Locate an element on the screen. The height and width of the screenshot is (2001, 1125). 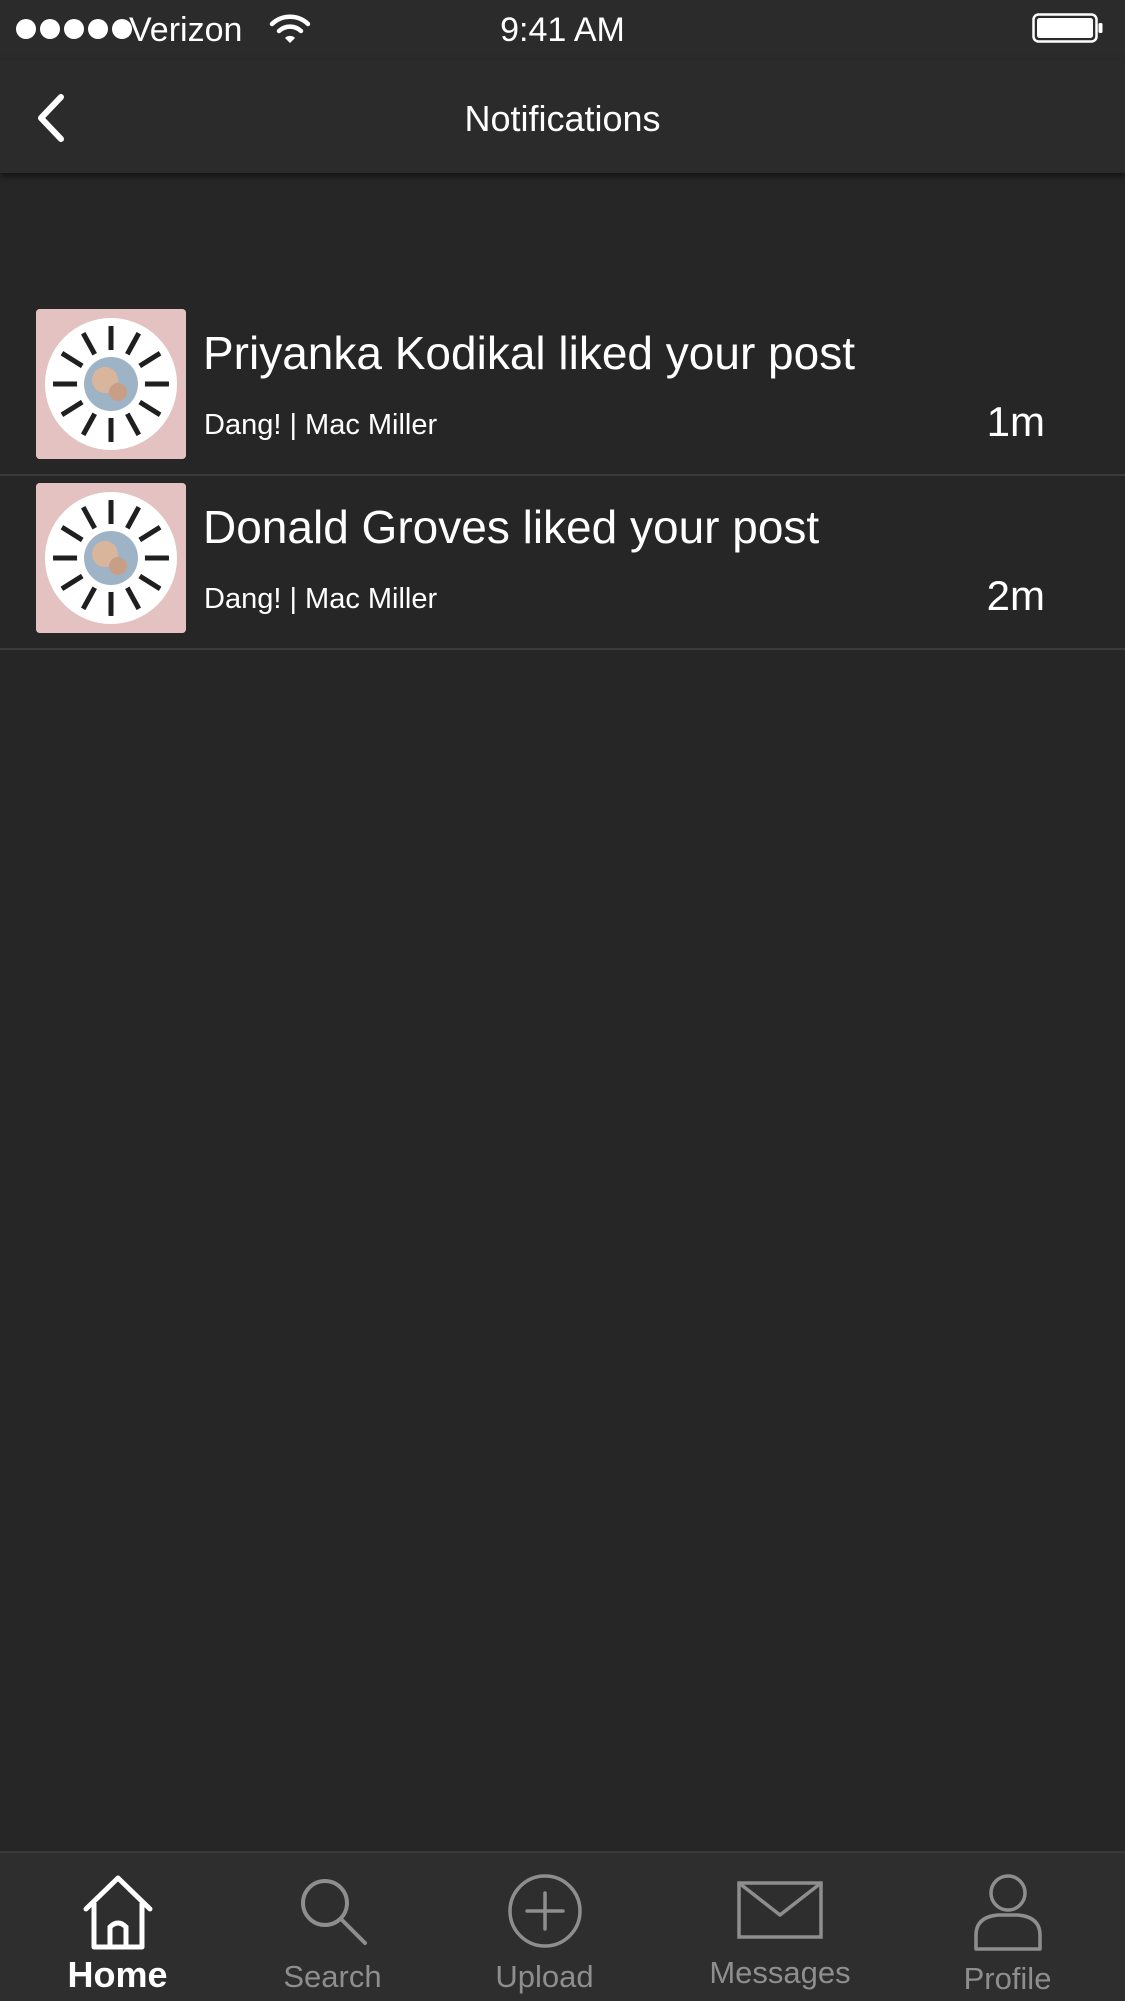
status-time: 9:41 AM is located at coordinates (562, 30).